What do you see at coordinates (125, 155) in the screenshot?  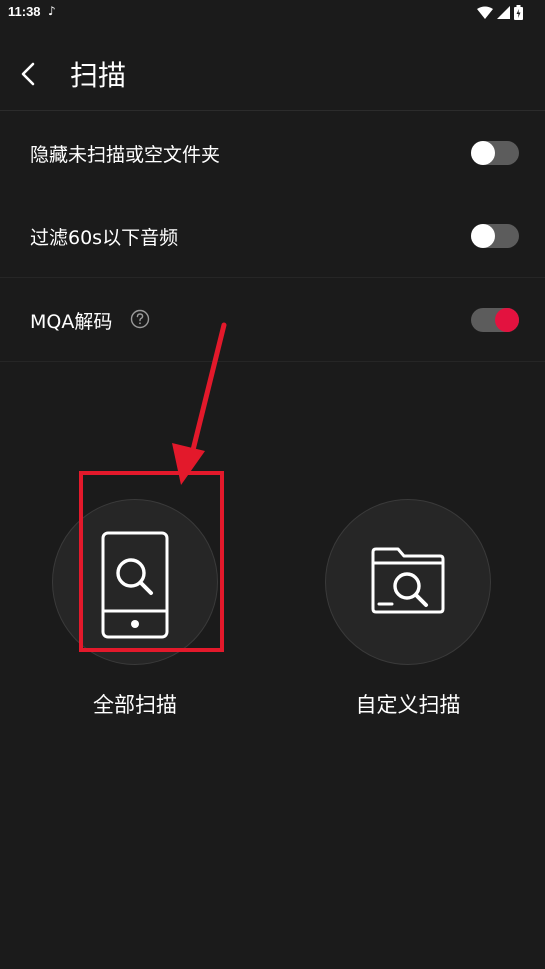 I see `setting-label: 隐藏未扫描或空文件夹` at bounding box center [125, 155].